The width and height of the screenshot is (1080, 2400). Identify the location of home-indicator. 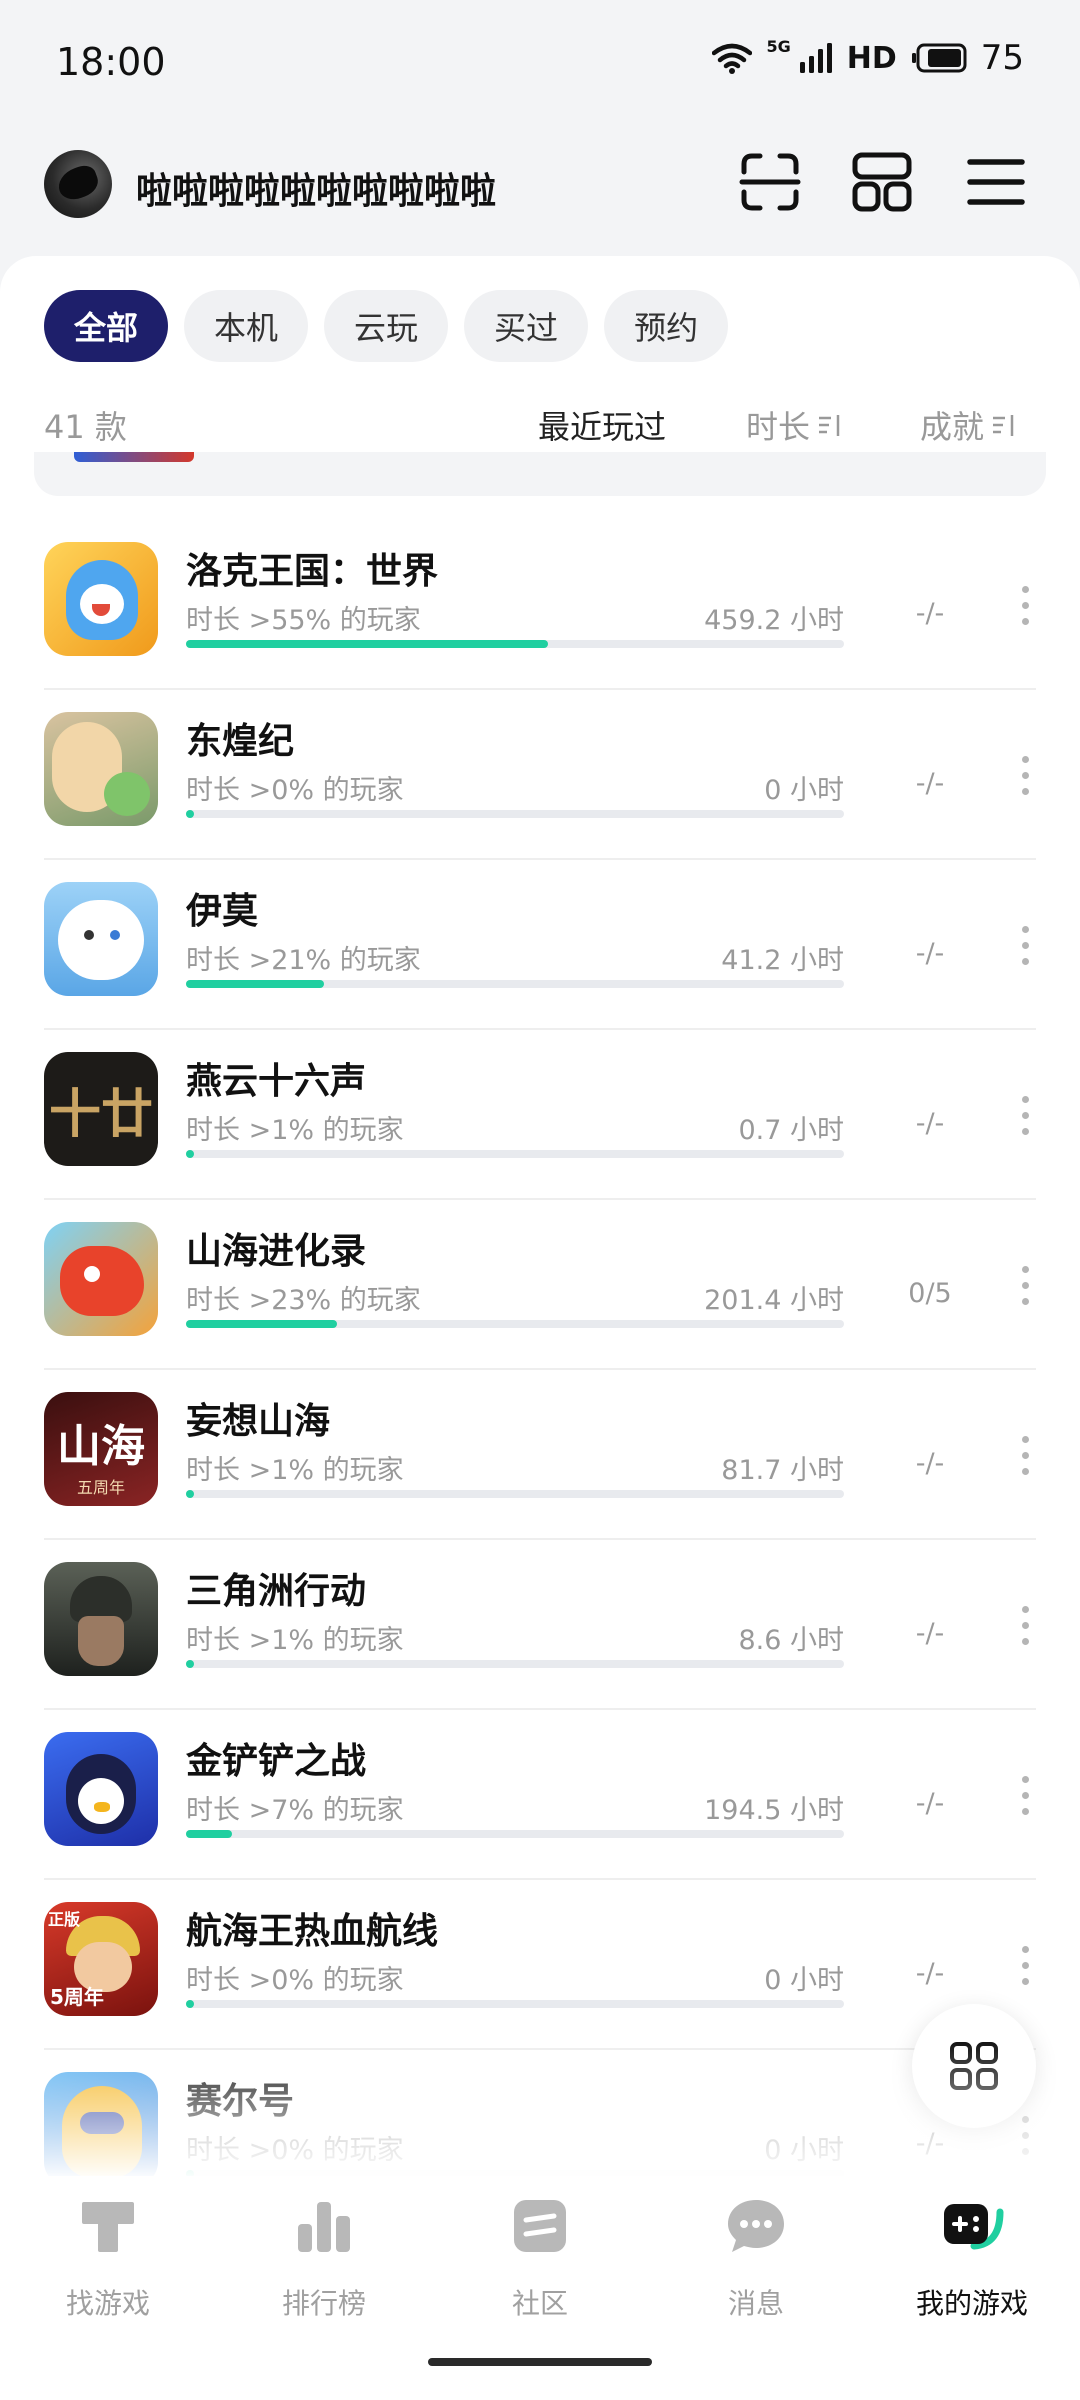
(540, 2362).